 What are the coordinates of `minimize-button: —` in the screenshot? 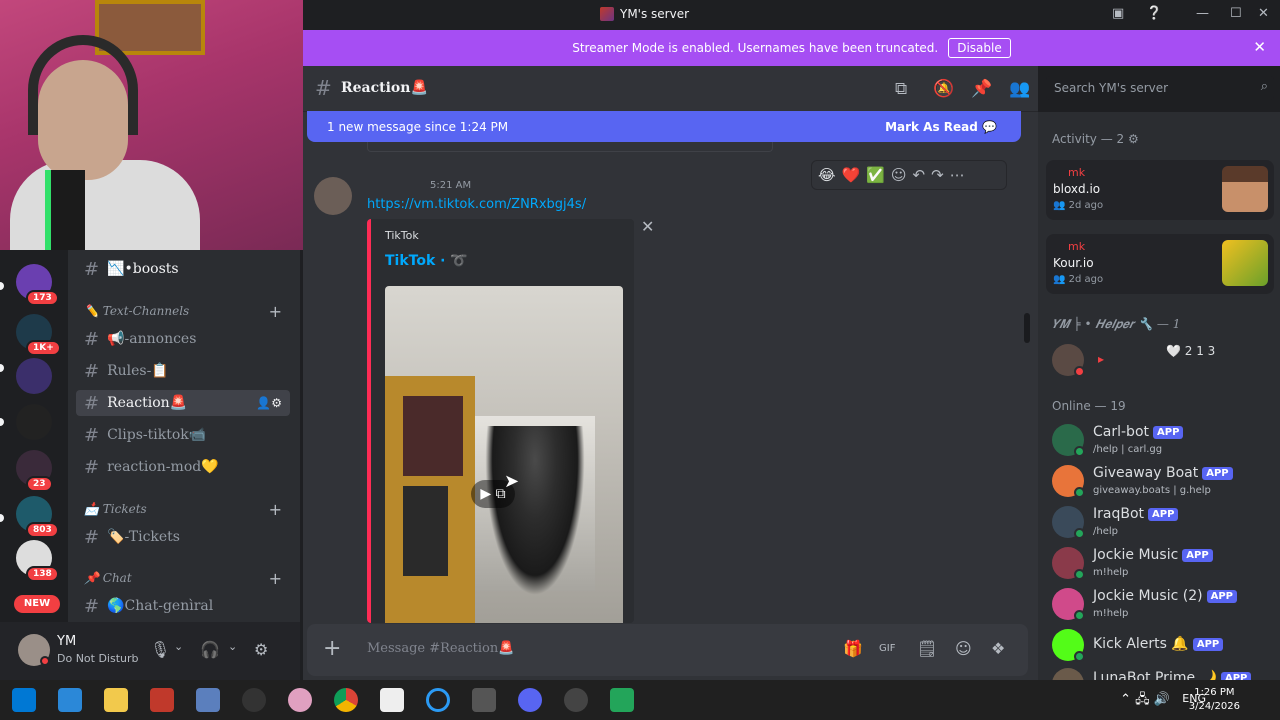 It's located at (1202, 13).